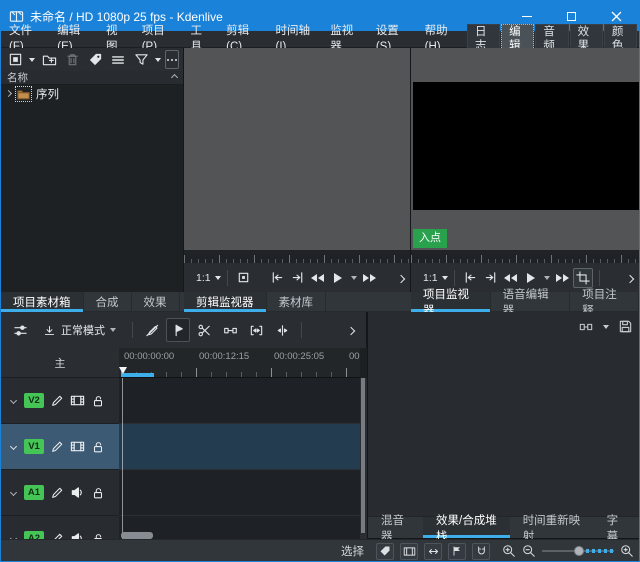 Image resolution: width=640 pixels, height=562 pixels. Describe the element at coordinates (563, 278) in the screenshot. I see `forward-button-project` at that location.